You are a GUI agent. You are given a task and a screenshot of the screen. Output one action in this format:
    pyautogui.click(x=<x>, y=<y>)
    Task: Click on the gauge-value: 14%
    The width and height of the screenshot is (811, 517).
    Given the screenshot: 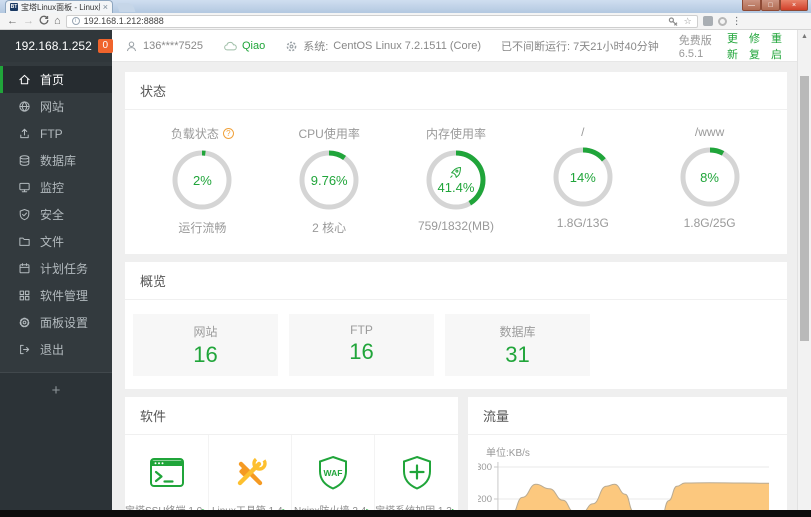 What is the action you would take?
    pyautogui.click(x=582, y=177)
    